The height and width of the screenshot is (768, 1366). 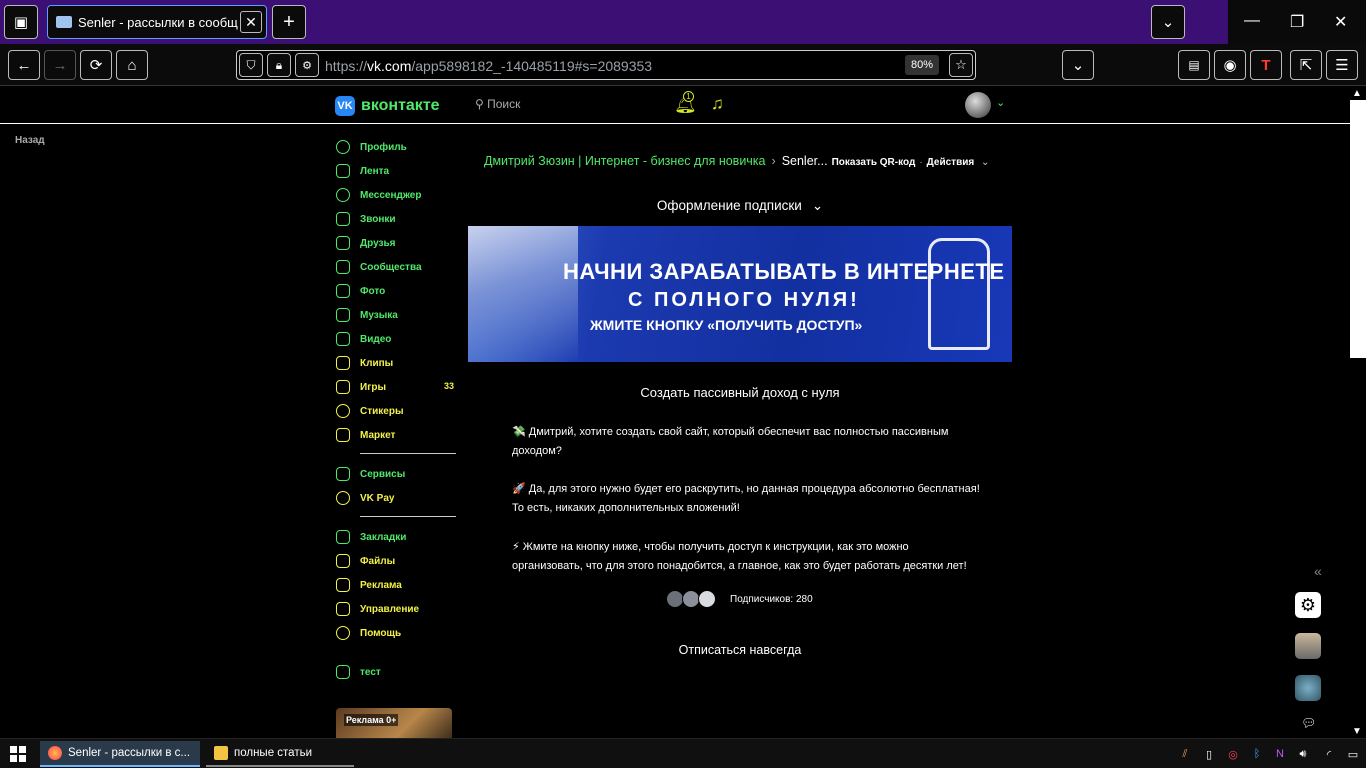 I want to click on ad-block: Реклама 0+, so click(x=394, y=724).